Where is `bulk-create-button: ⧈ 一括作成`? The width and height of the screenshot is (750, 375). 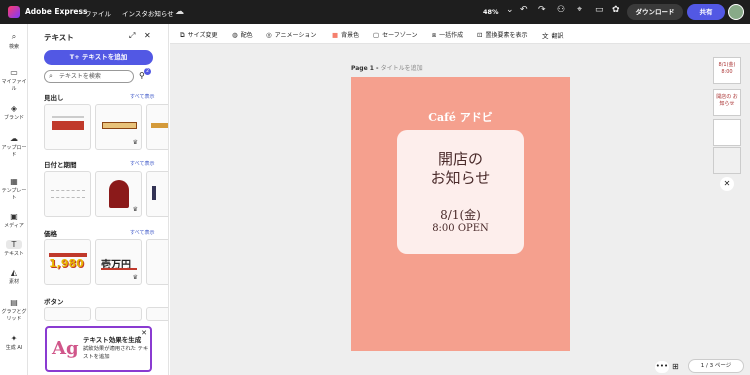 bulk-create-button: ⧈ 一括作成 is located at coordinates (447, 35).